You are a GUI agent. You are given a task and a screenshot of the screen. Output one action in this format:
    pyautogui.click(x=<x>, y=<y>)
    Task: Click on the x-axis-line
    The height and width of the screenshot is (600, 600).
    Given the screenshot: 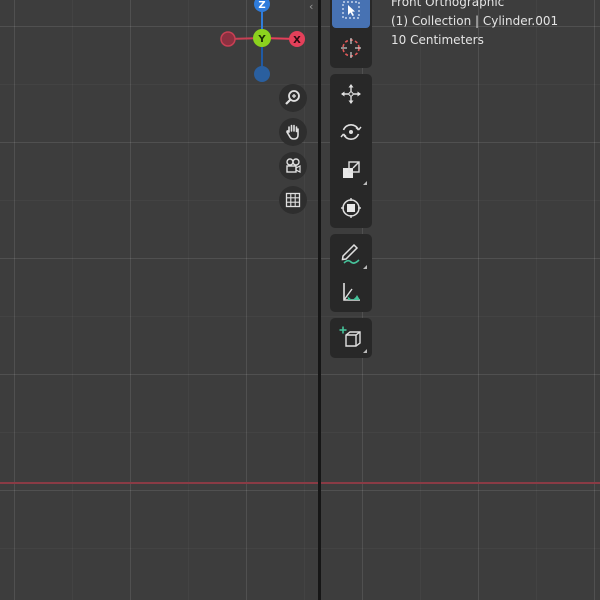 What is the action you would take?
    pyautogui.click(x=300, y=483)
    